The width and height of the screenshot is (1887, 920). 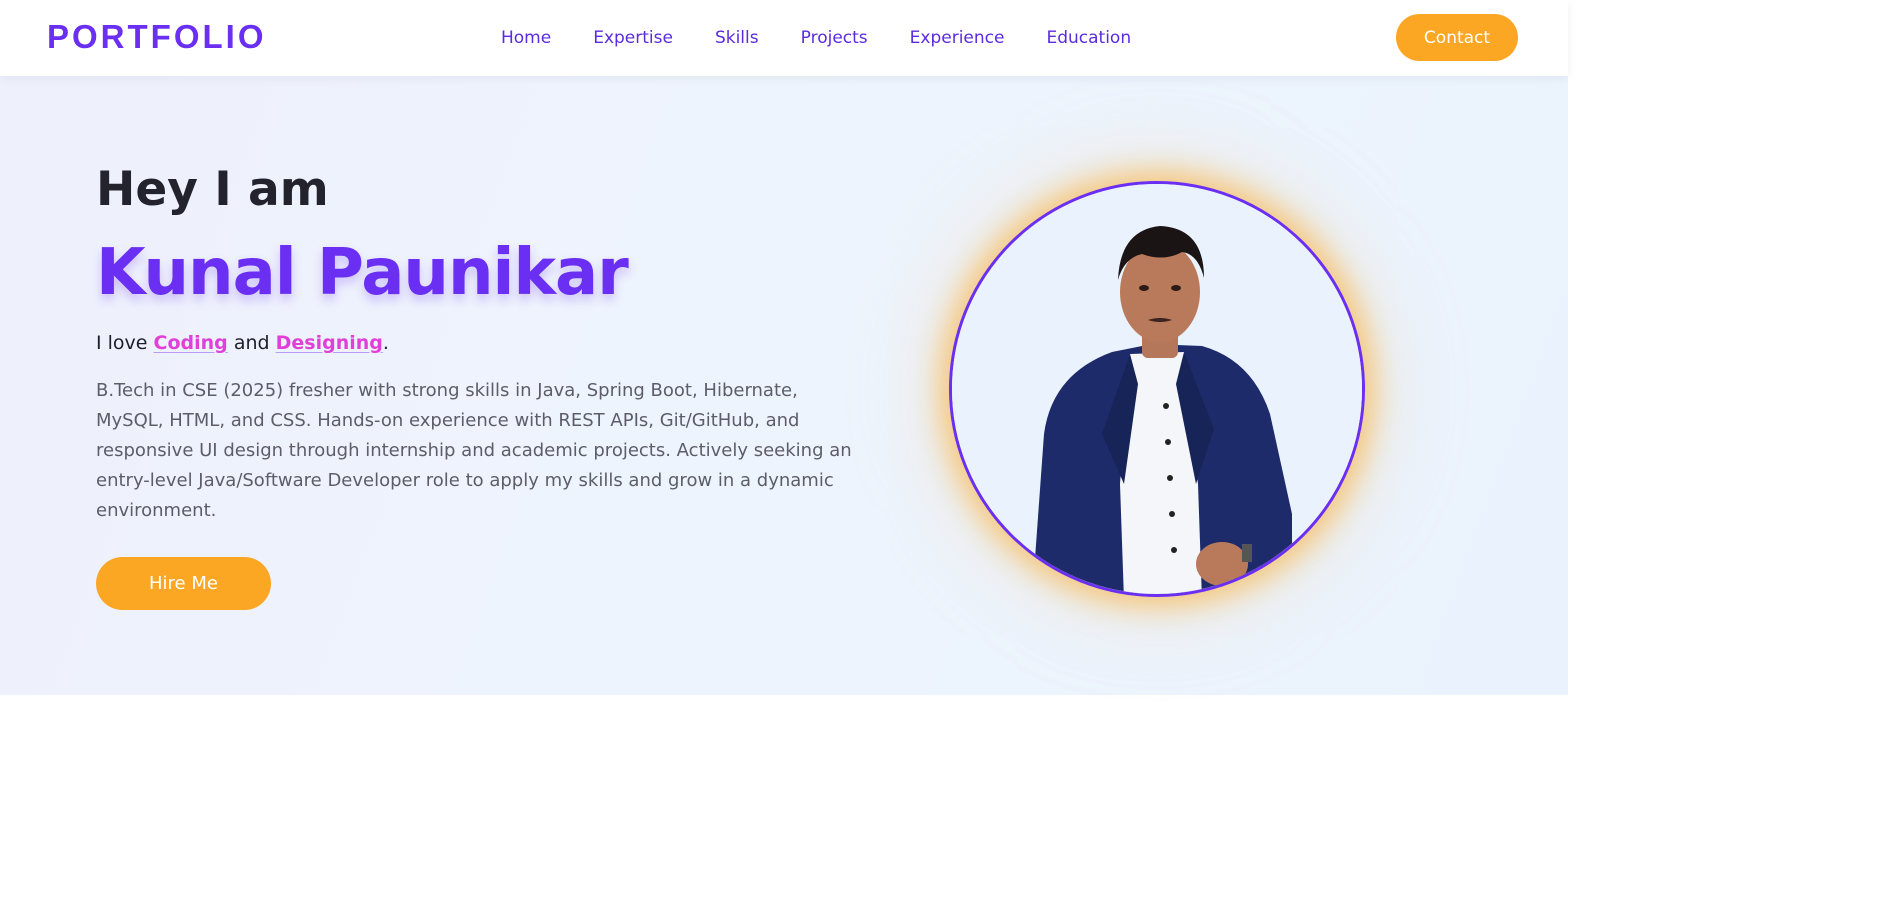 I want to click on brand-logo: PORTFOLIO, so click(x=157, y=37).